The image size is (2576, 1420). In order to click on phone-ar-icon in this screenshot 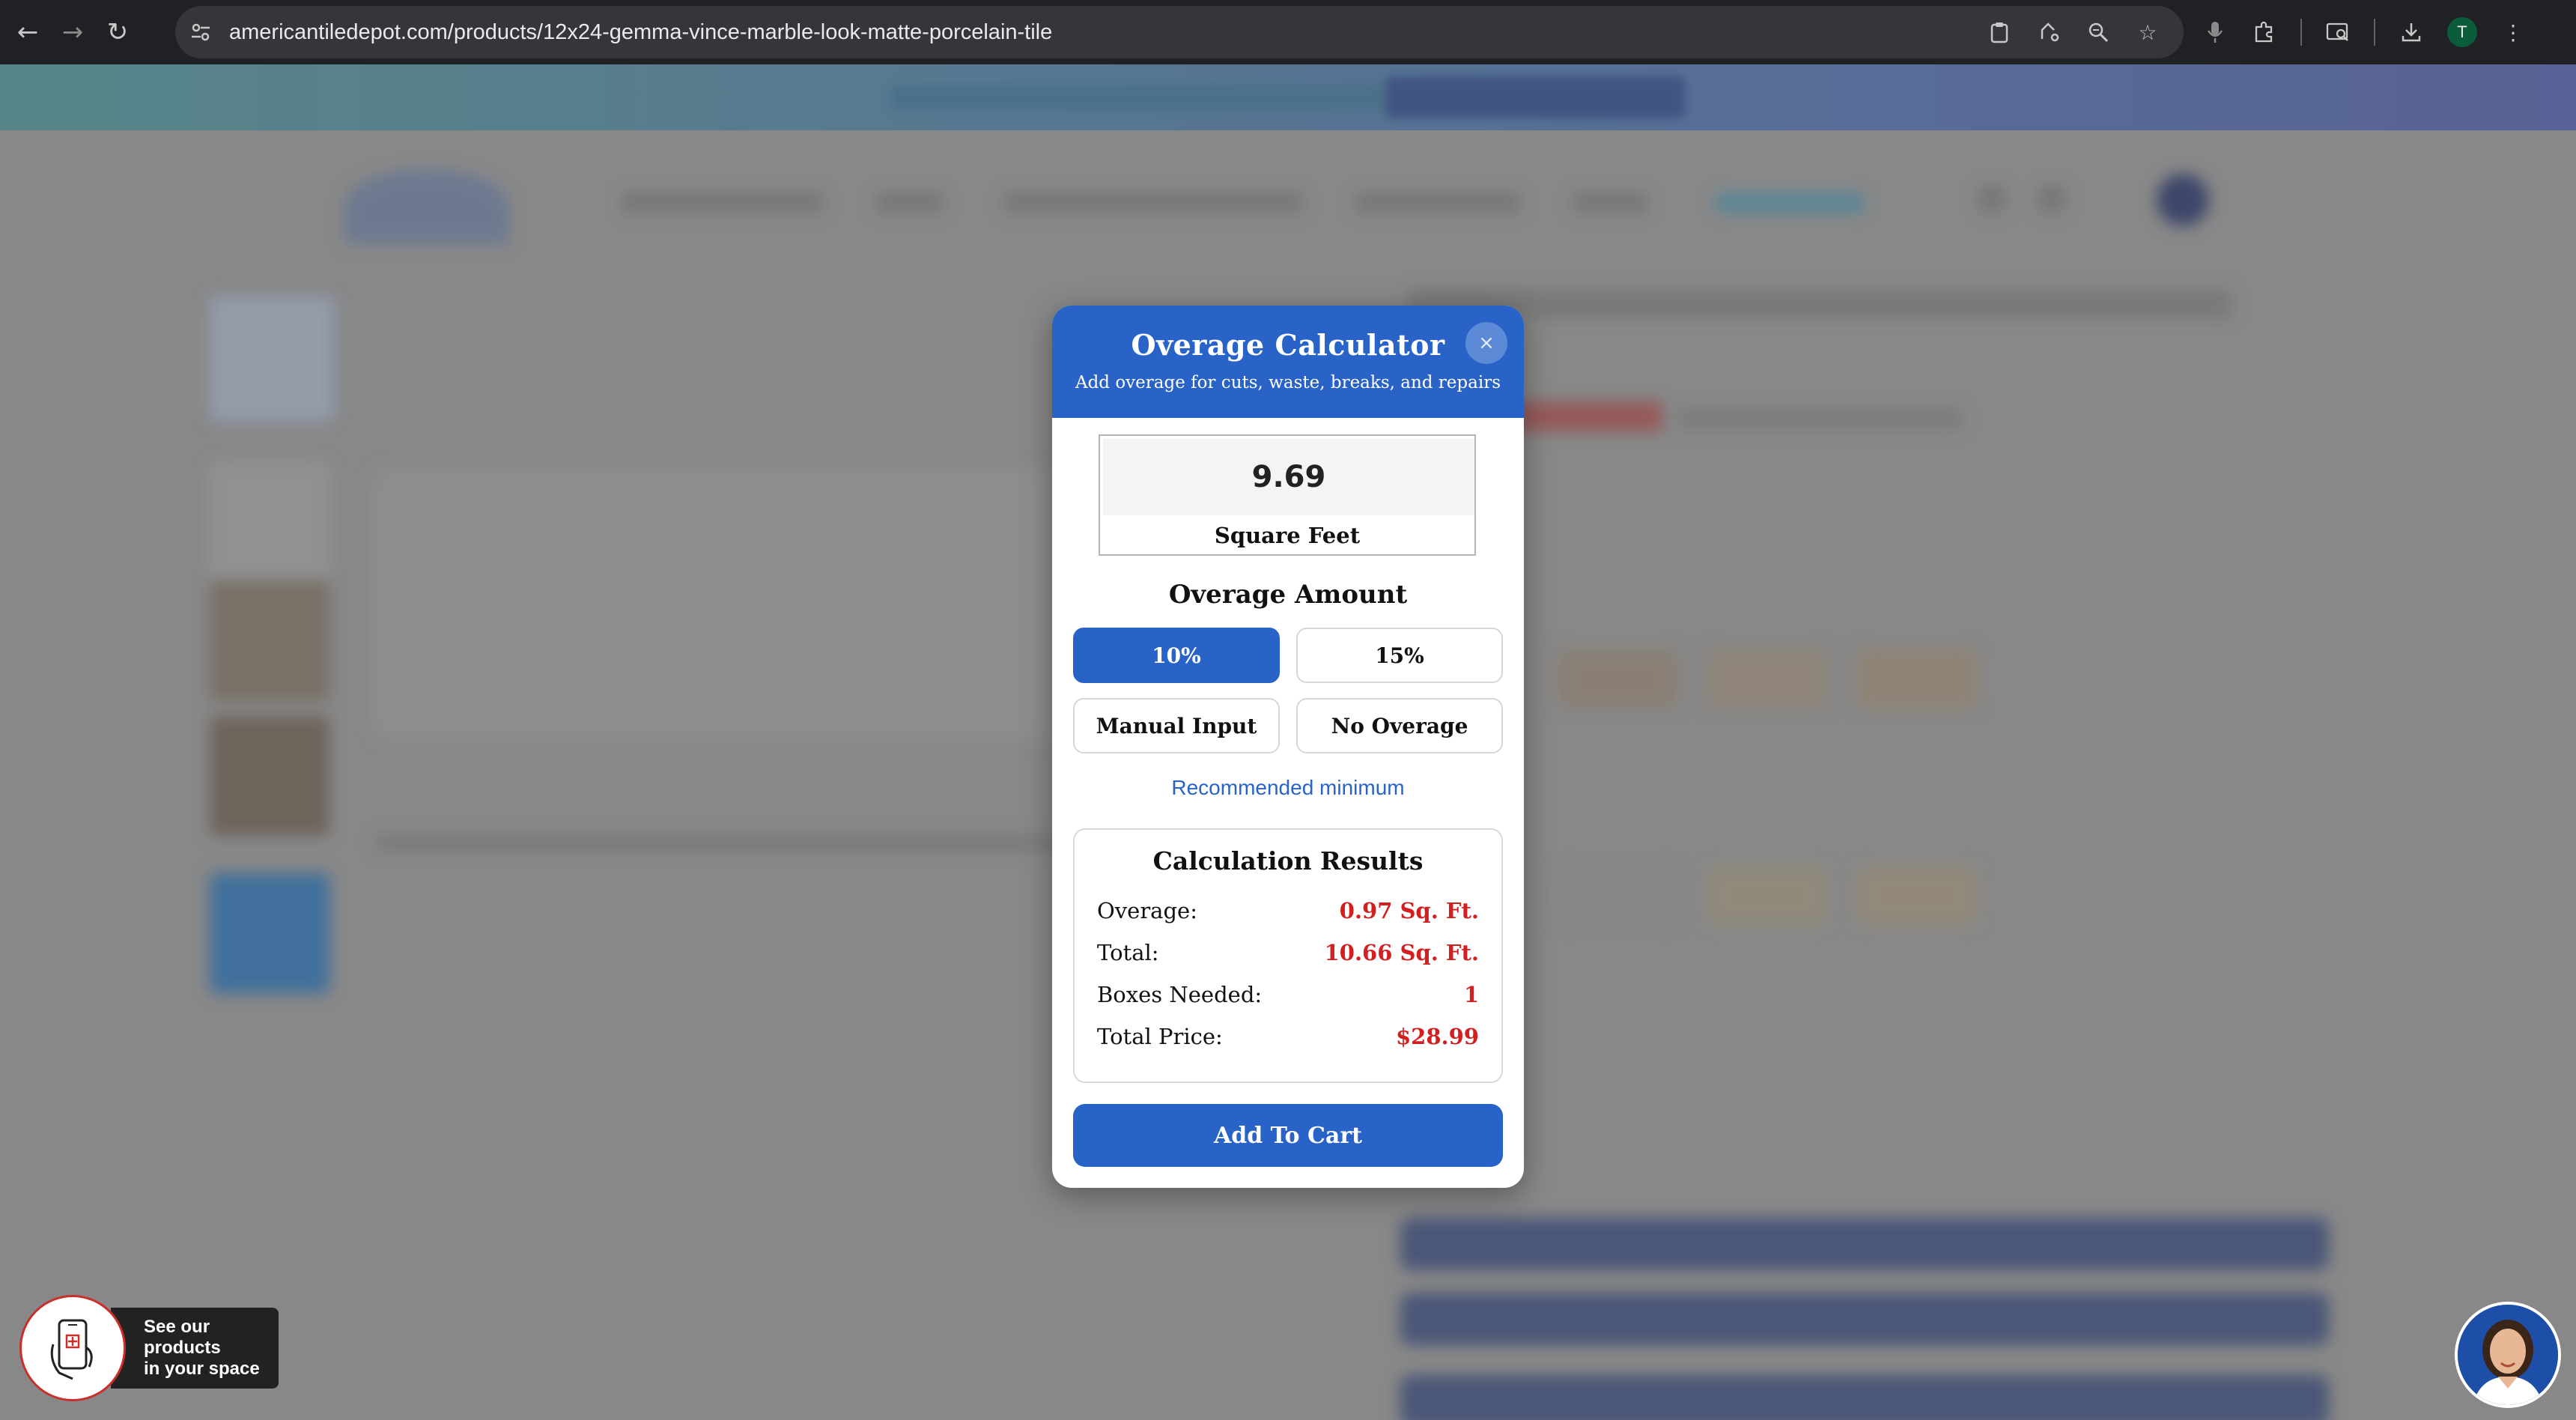, I will do `click(72, 1348)`.